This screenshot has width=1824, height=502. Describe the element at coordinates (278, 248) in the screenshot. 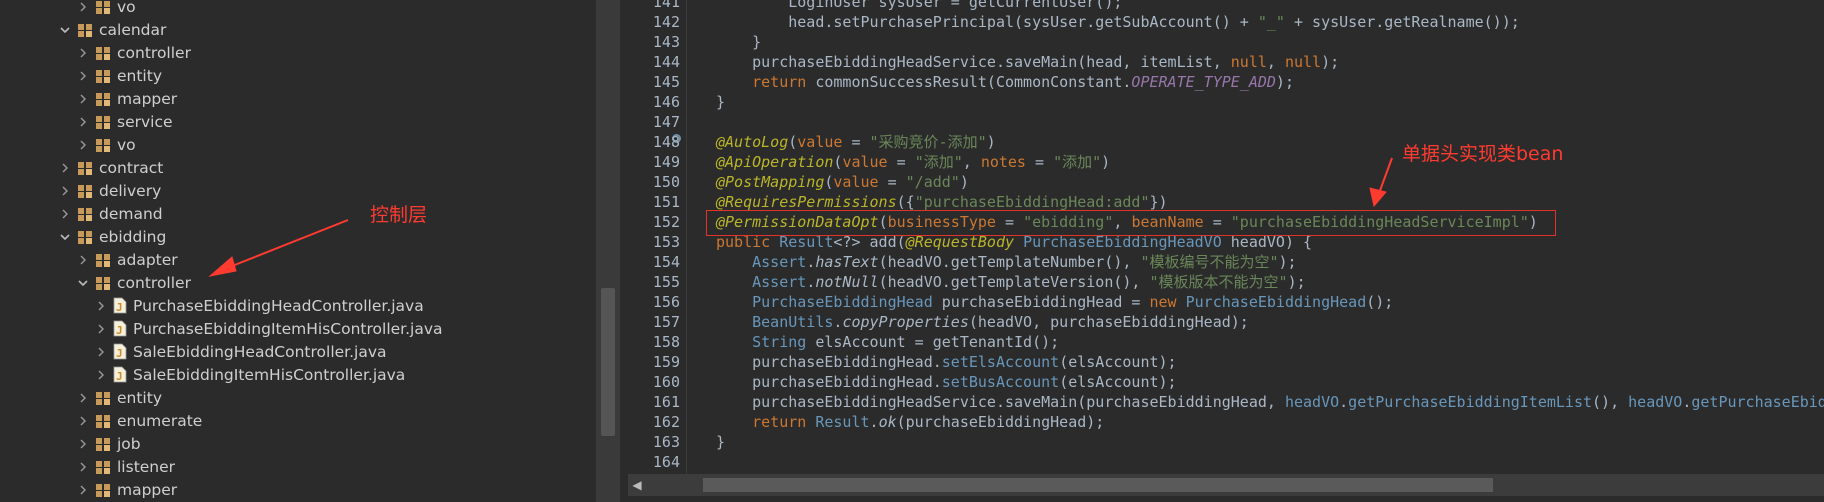

I see `arrow-to-controller` at that location.